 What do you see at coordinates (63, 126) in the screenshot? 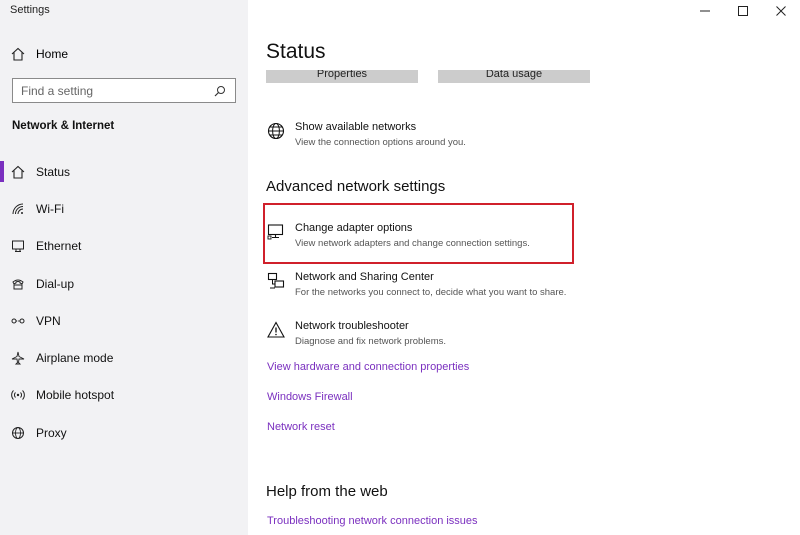
I see `section-heading: Network & Internet` at bounding box center [63, 126].